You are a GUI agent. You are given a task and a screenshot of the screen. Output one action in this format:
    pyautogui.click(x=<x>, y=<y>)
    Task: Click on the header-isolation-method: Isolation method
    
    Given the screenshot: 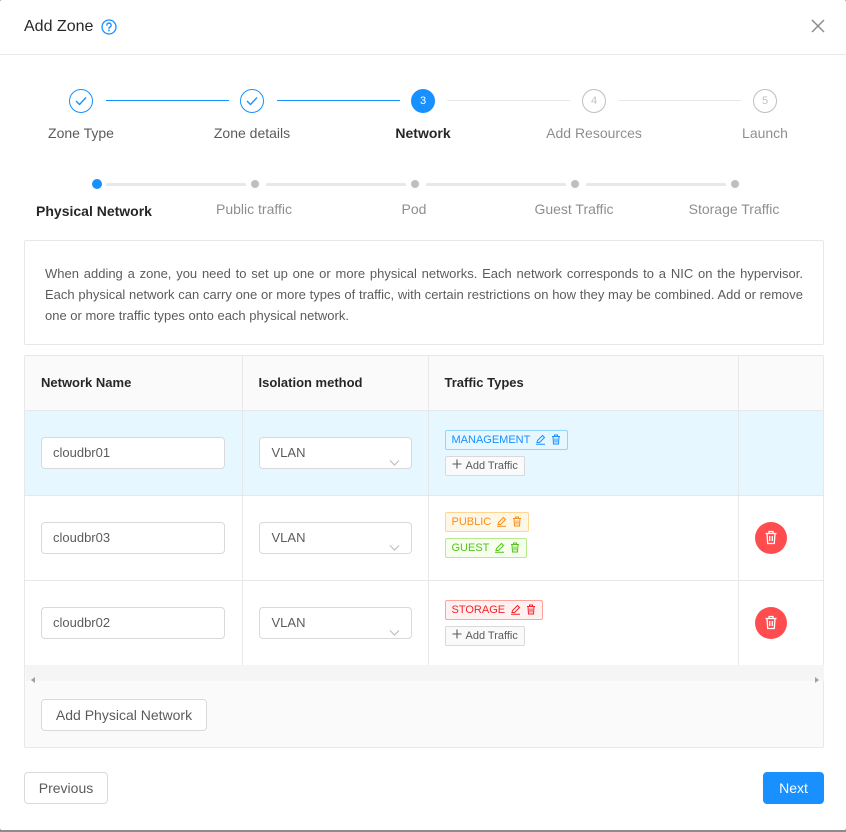 What is the action you would take?
    pyautogui.click(x=335, y=383)
    